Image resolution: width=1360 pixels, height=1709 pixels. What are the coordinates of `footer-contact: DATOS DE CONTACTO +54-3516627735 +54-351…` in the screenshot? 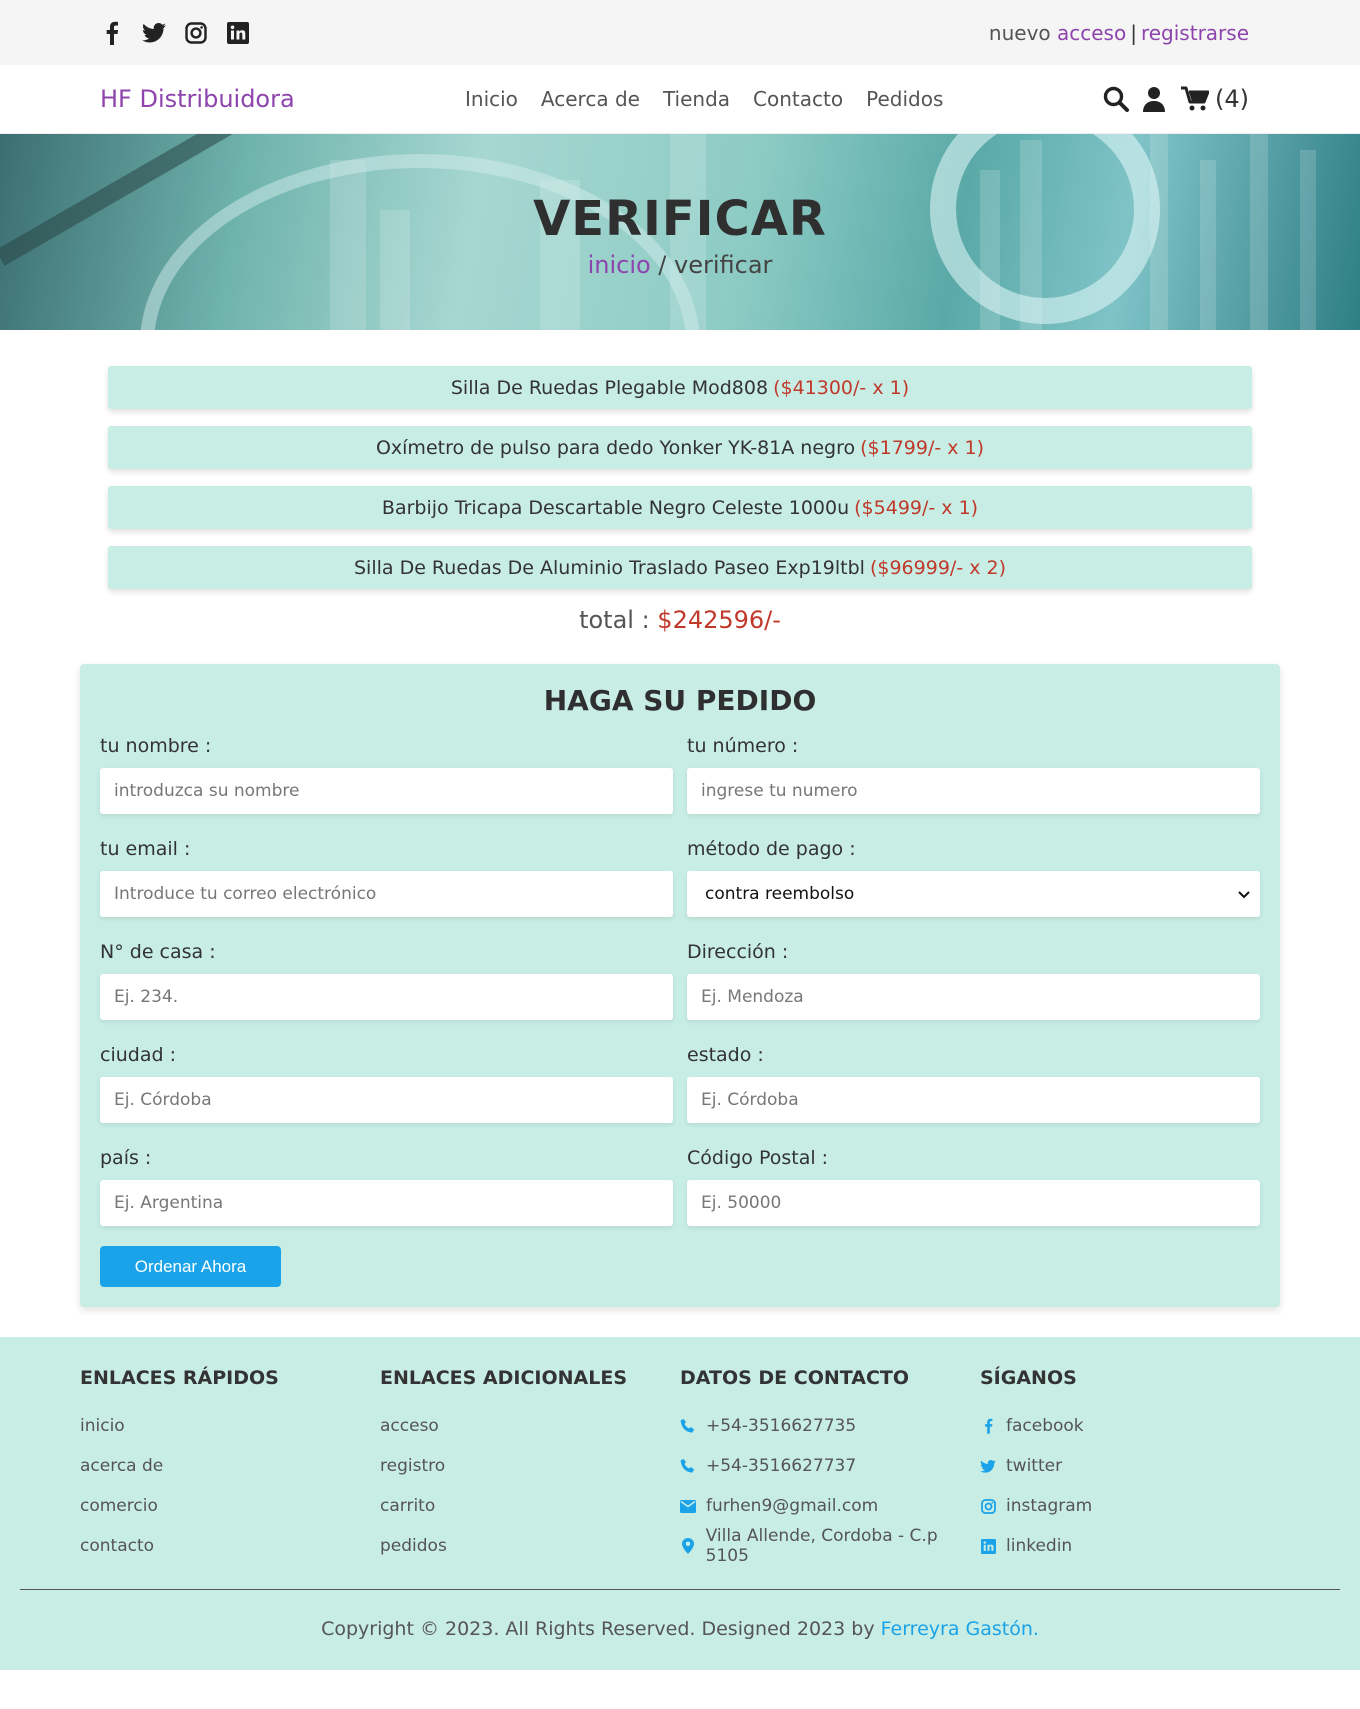 It's located at (830, 1471).